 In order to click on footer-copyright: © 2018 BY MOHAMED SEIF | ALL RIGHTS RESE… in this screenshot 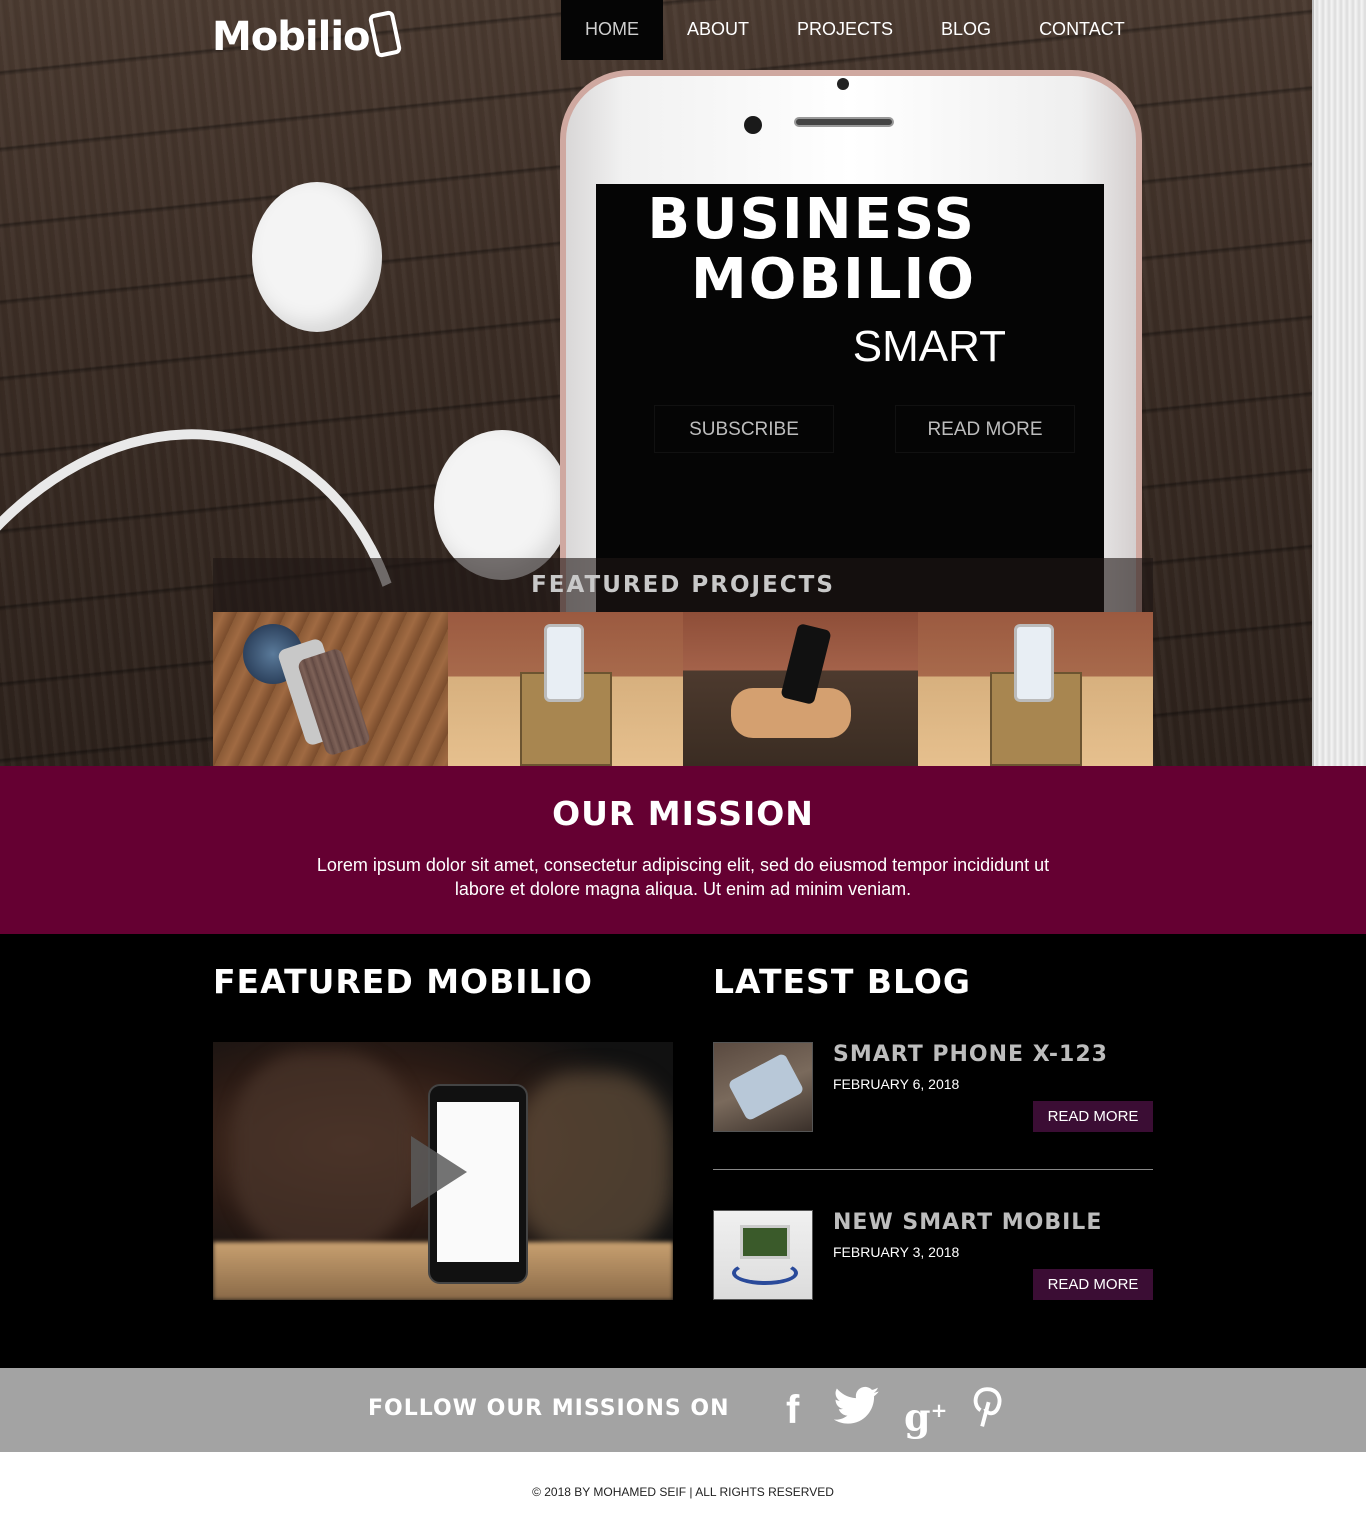, I will do `click(683, 1492)`.